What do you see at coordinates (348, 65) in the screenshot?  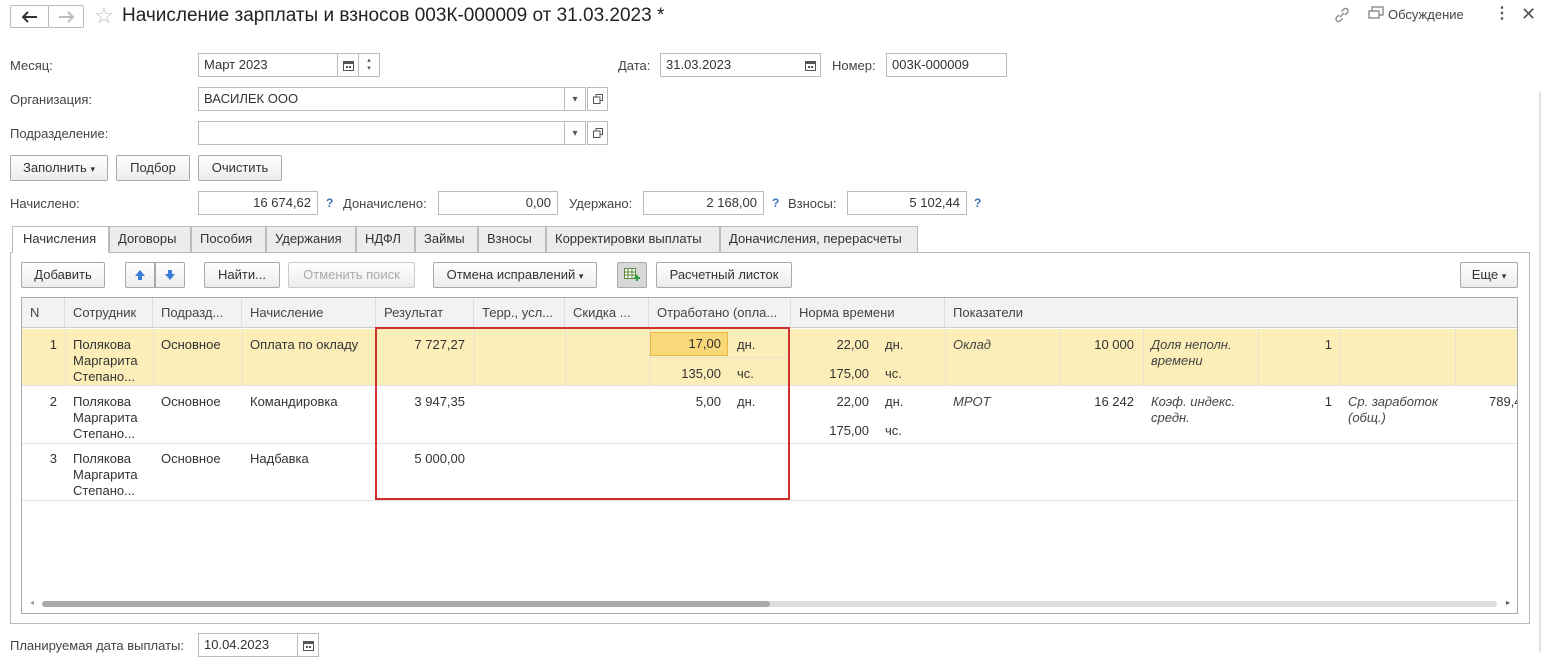 I see `month-calendar-button` at bounding box center [348, 65].